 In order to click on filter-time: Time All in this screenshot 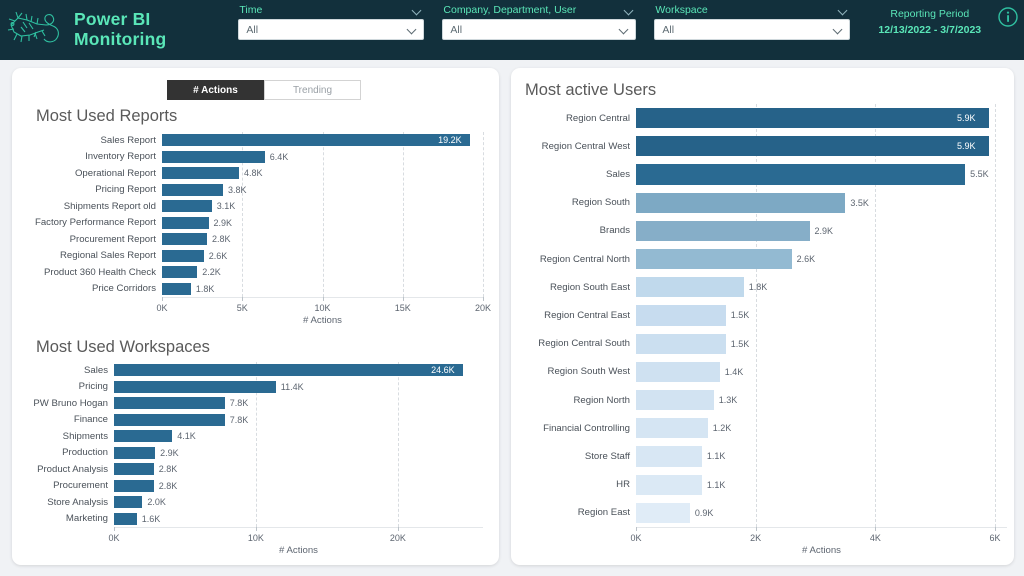, I will do `click(331, 22)`.